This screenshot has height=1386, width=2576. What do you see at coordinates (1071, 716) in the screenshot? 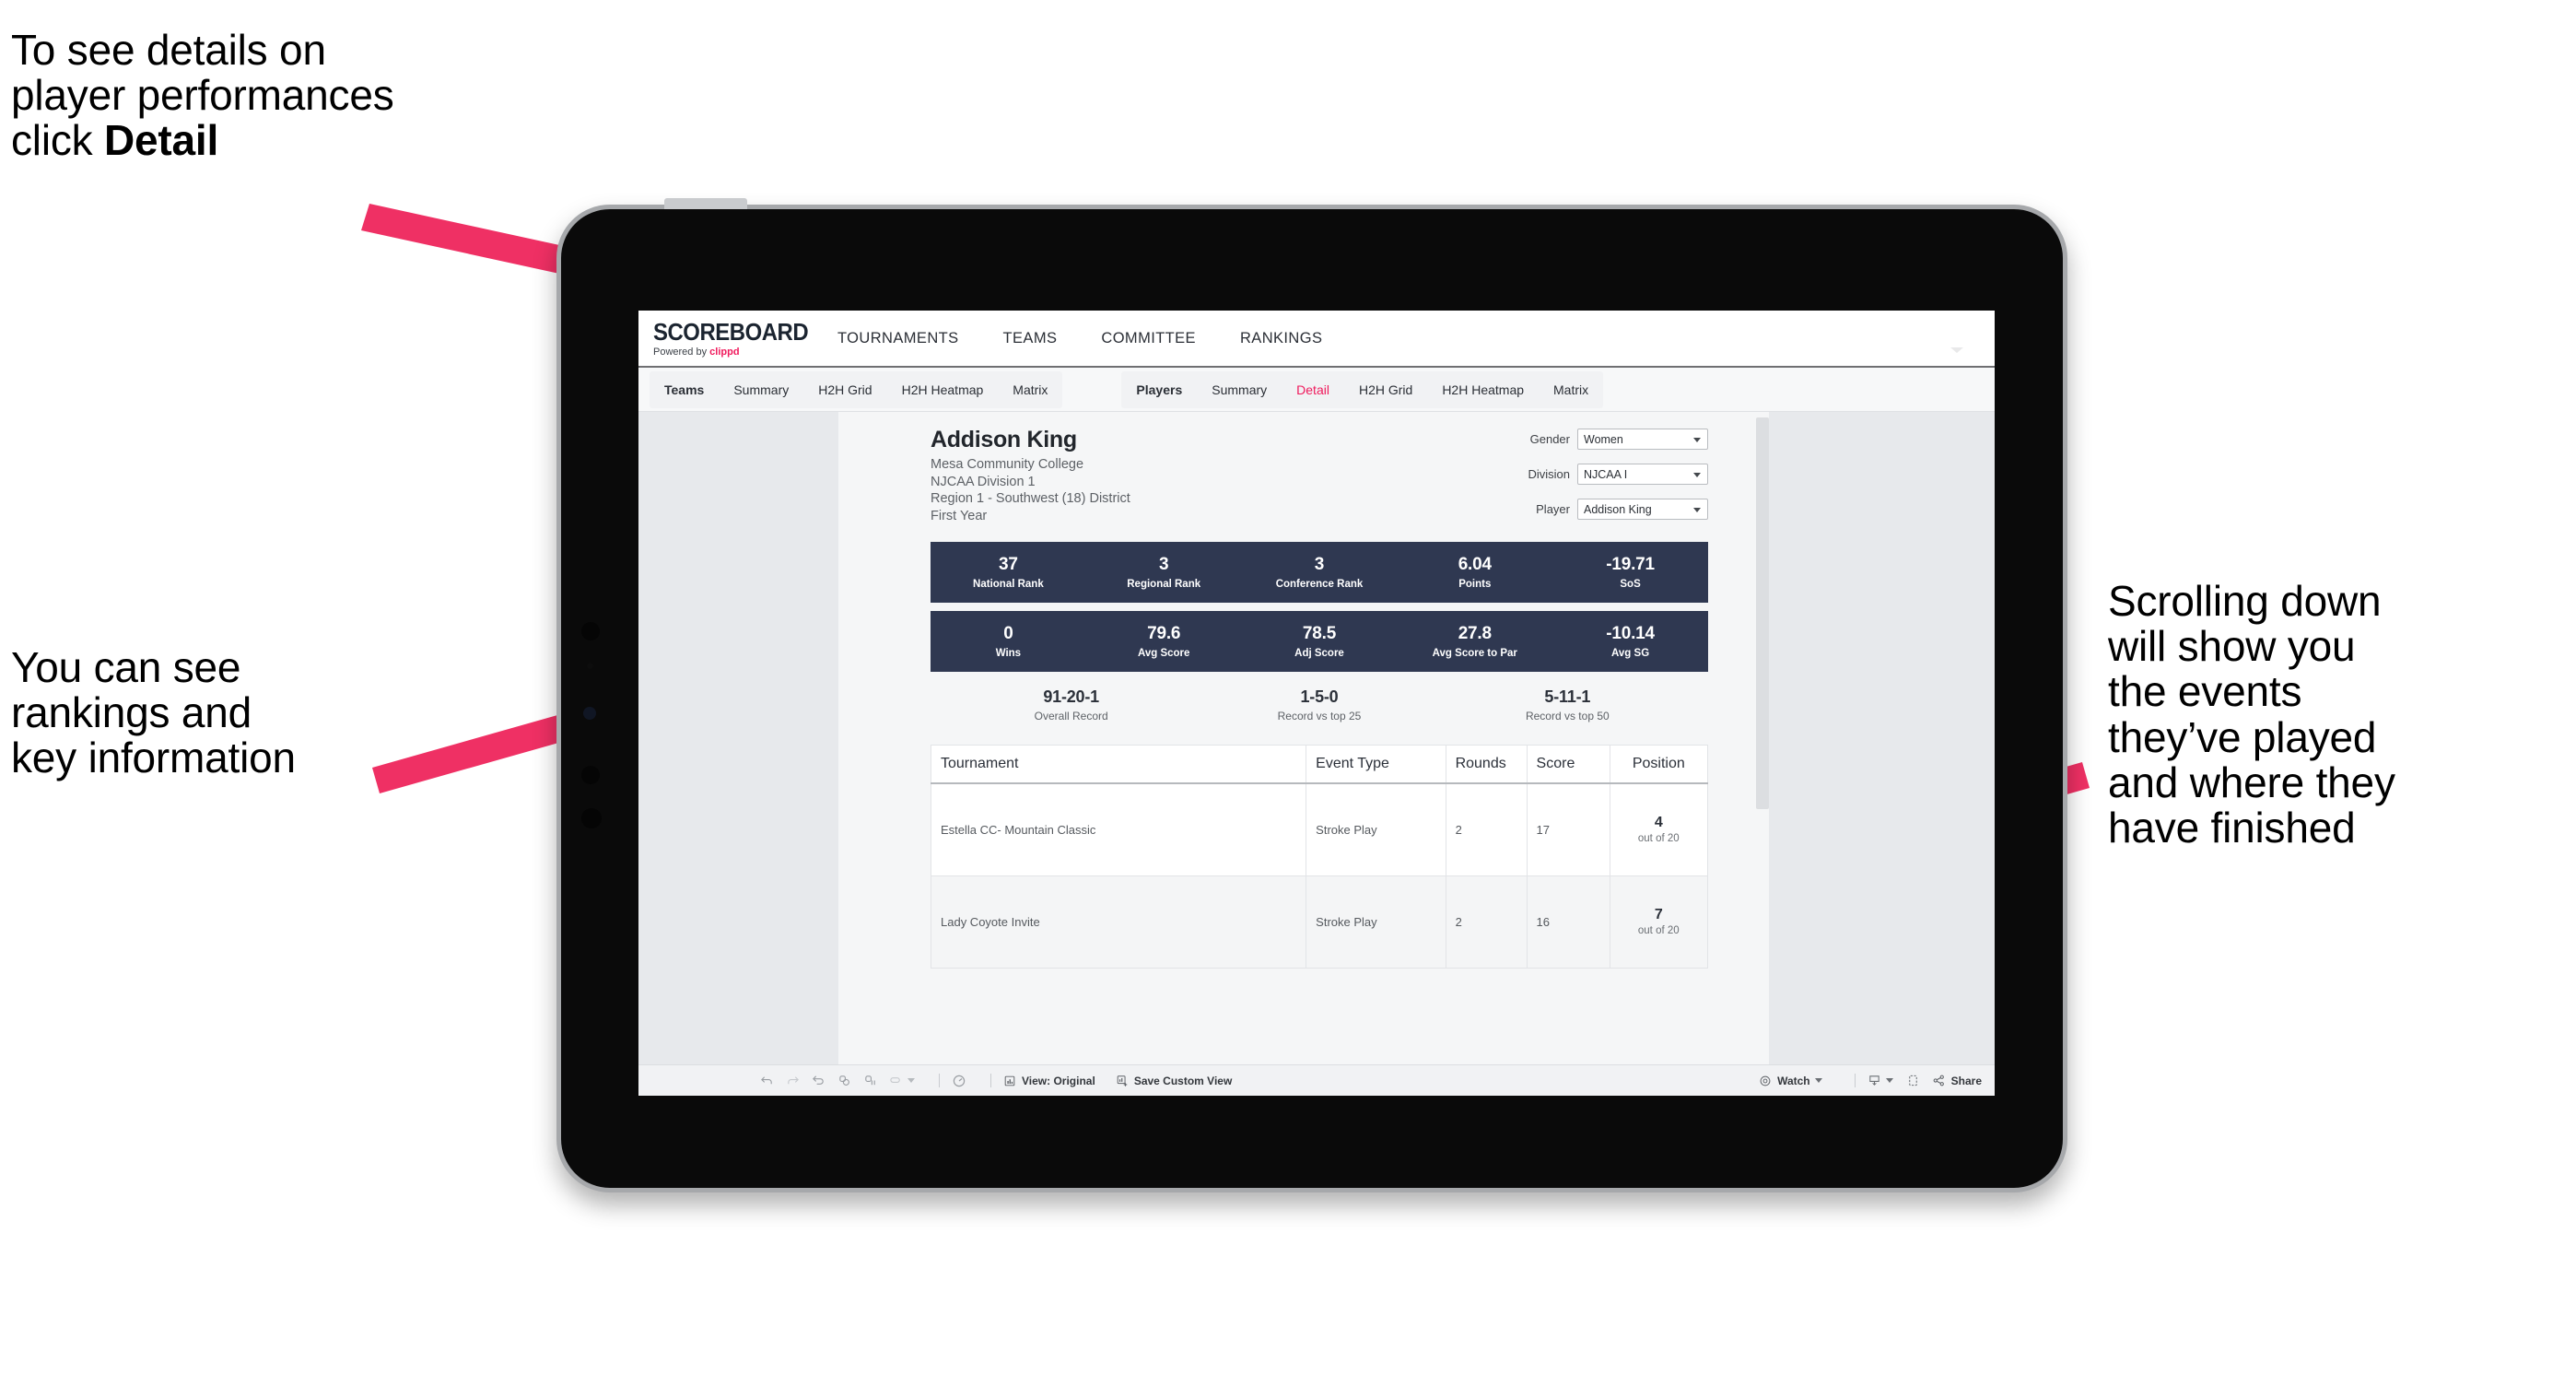
I see `record-label: Overall Record` at bounding box center [1071, 716].